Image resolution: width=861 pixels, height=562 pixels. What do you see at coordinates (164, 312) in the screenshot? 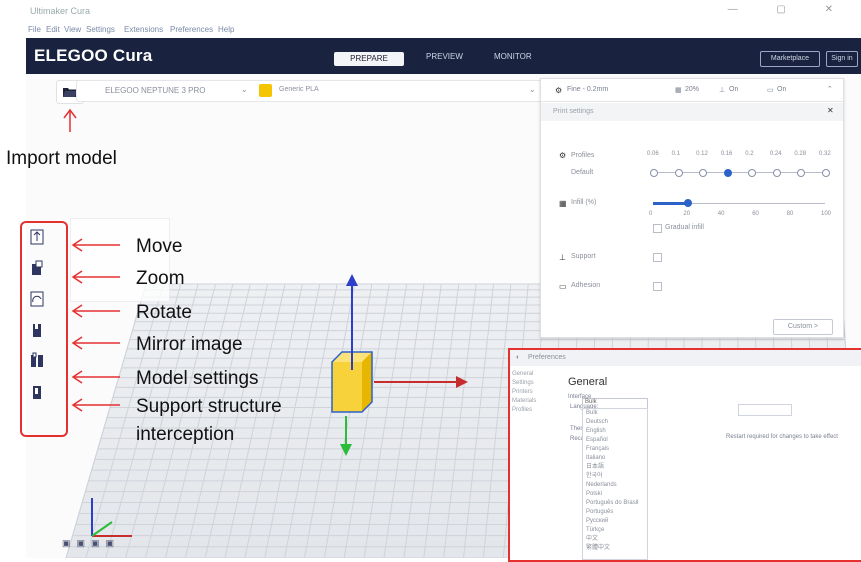
I see `annotation-rotate: Rotate` at bounding box center [164, 312].